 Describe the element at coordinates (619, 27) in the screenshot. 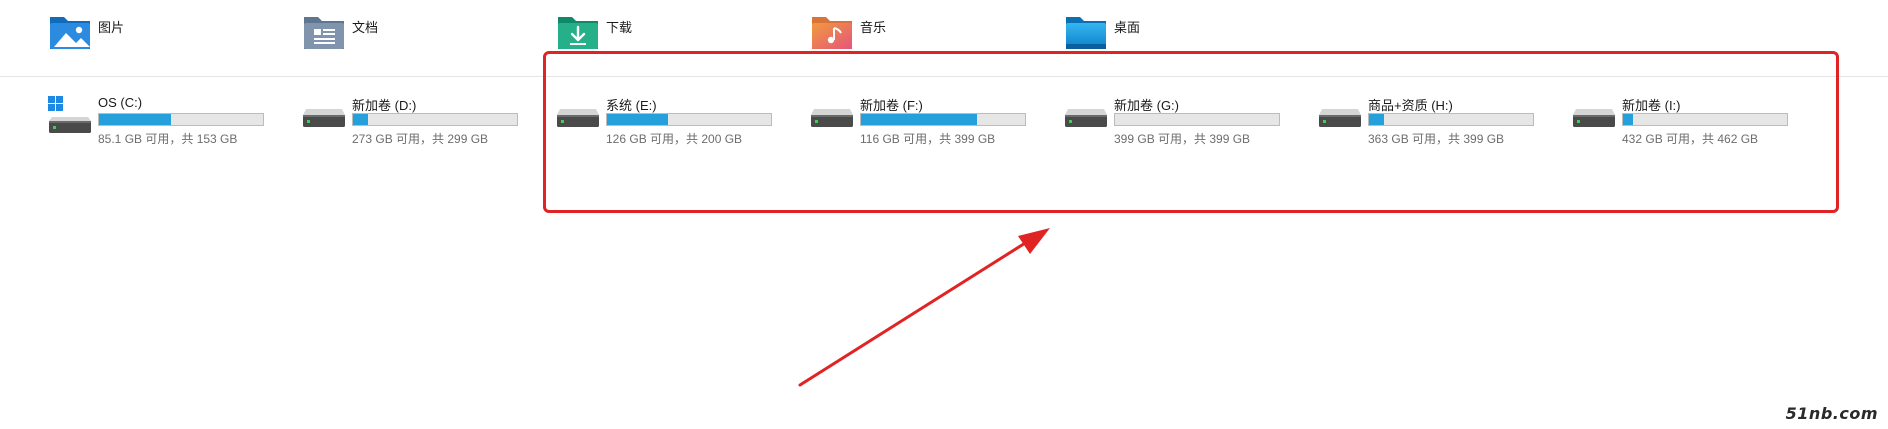

I see `folder-label: 下载` at that location.